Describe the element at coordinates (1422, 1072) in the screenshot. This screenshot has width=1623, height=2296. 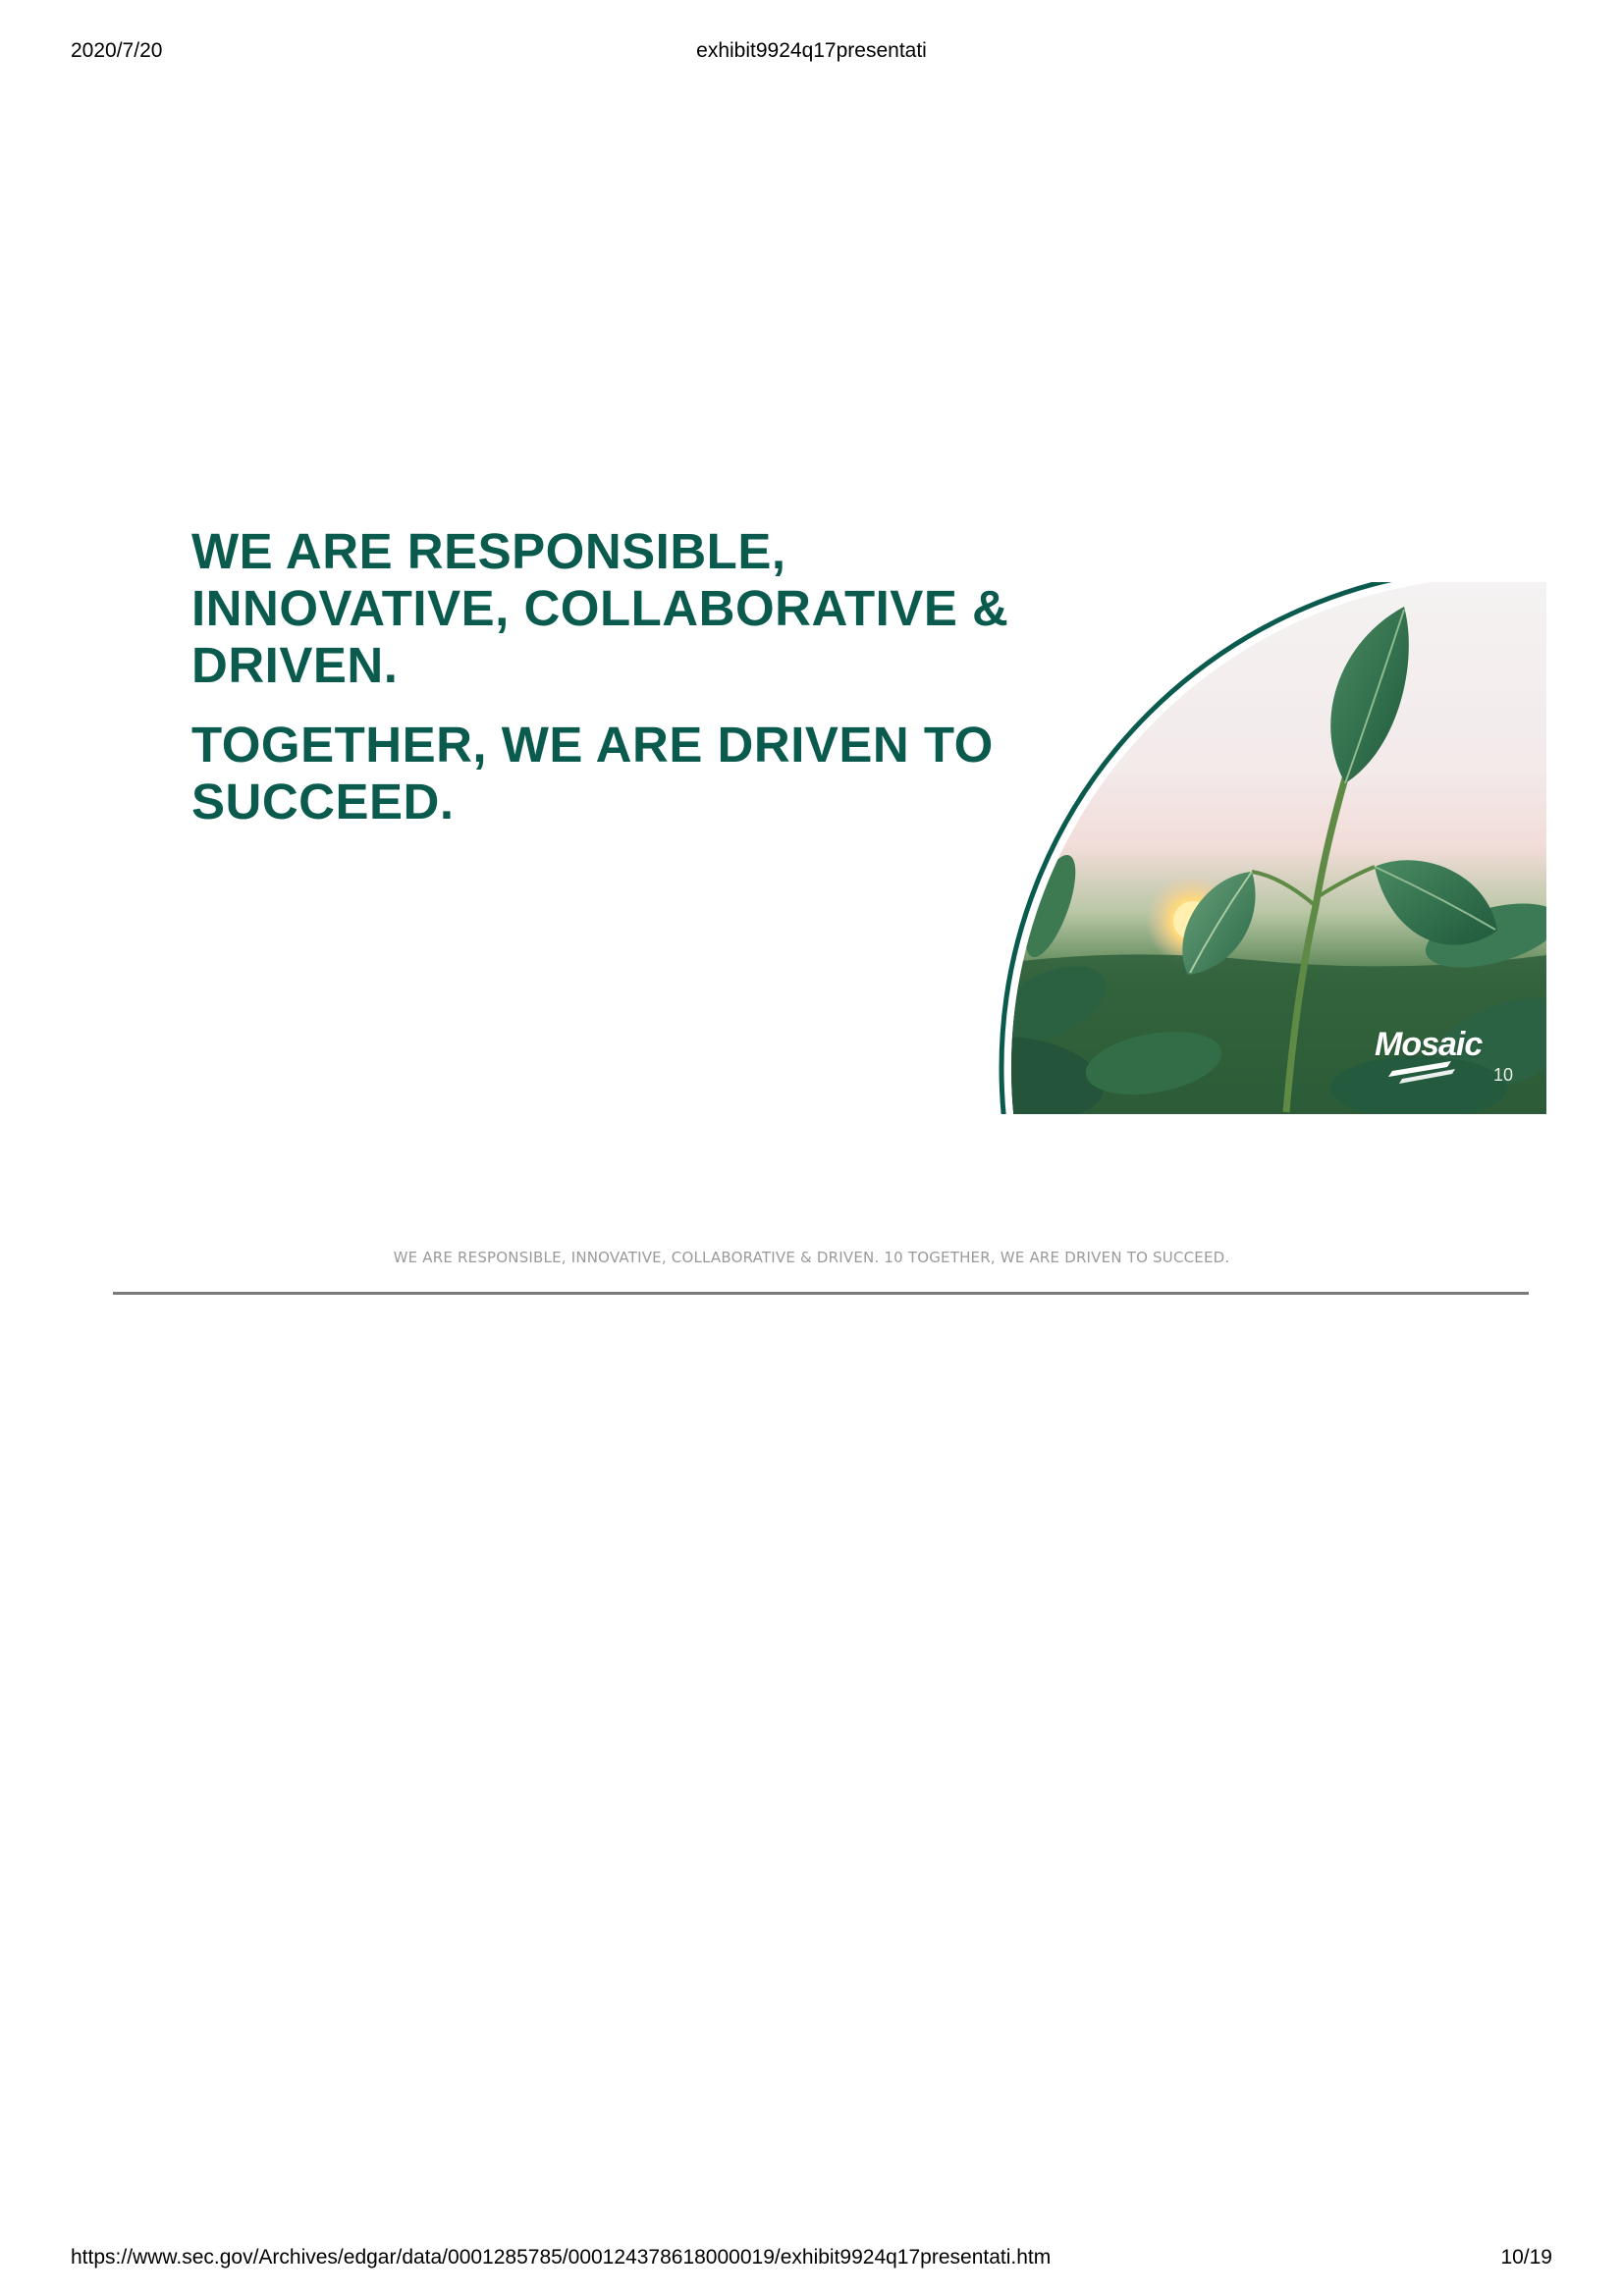
I see `mosaic-stripes-icon` at that location.